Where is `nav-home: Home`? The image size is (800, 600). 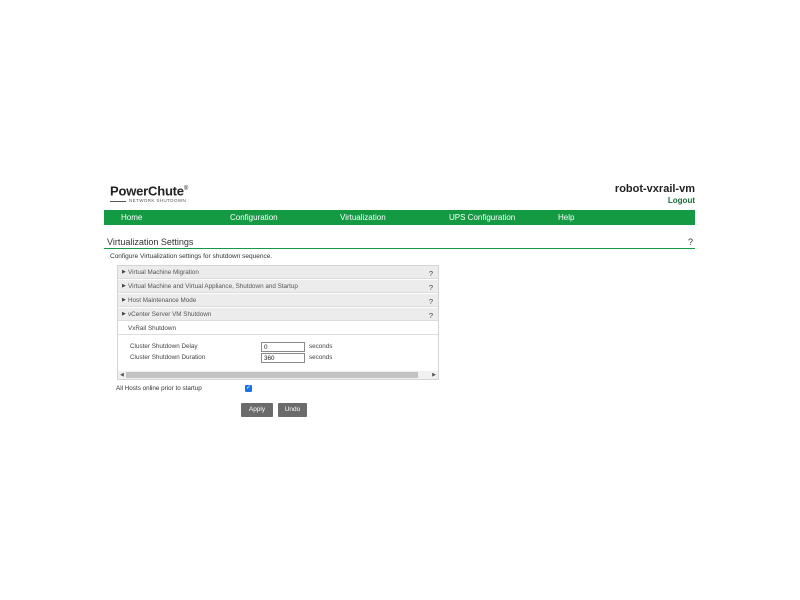 nav-home: Home is located at coordinates (131, 217).